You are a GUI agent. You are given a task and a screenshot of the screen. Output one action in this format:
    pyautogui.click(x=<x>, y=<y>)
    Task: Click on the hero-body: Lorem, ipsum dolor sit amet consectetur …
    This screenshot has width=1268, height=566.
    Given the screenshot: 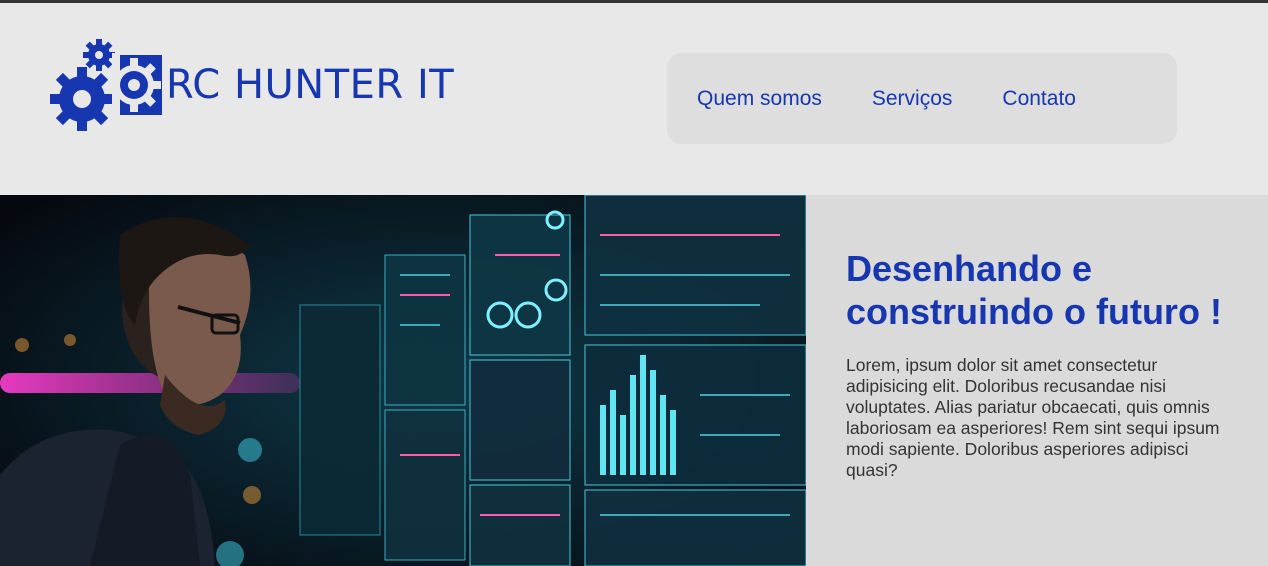 What is the action you would take?
    pyautogui.click(x=1033, y=417)
    